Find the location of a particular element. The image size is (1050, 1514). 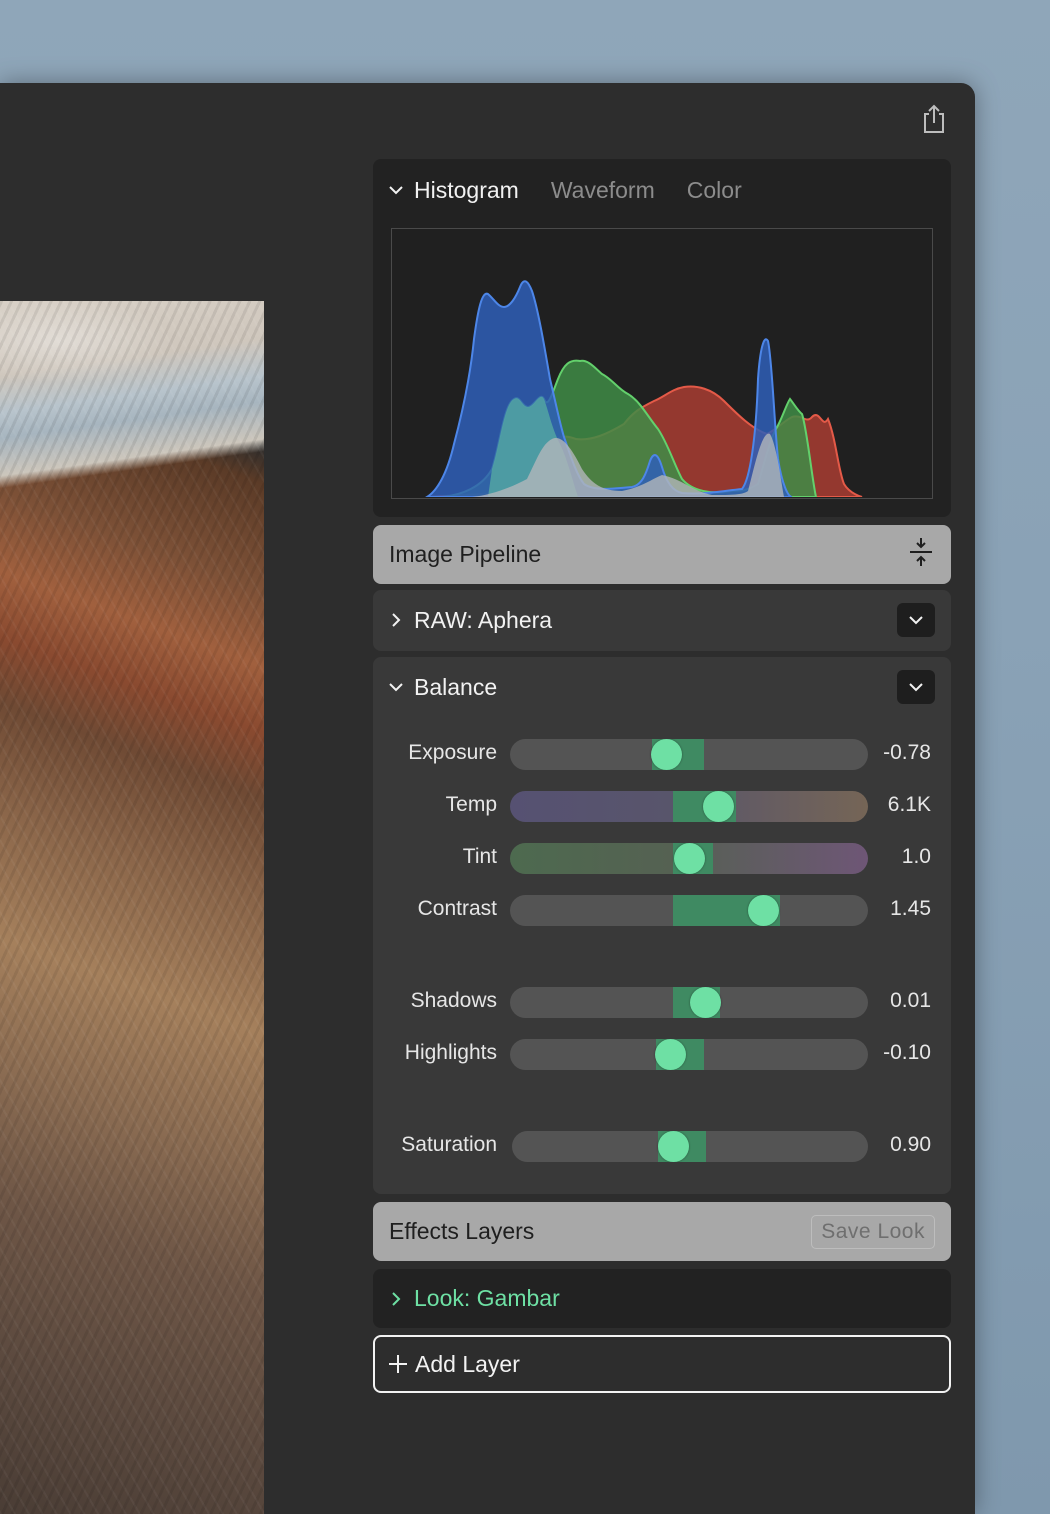

contrast-label: Contrast is located at coordinates (457, 908).